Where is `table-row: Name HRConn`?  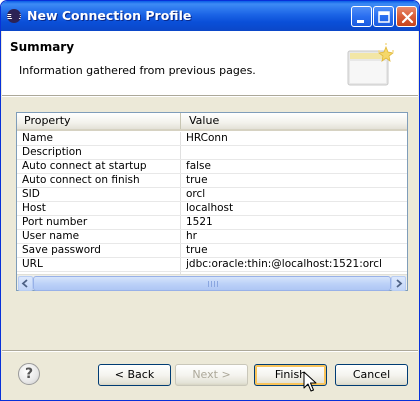 table-row: Name HRConn is located at coordinates (212, 139).